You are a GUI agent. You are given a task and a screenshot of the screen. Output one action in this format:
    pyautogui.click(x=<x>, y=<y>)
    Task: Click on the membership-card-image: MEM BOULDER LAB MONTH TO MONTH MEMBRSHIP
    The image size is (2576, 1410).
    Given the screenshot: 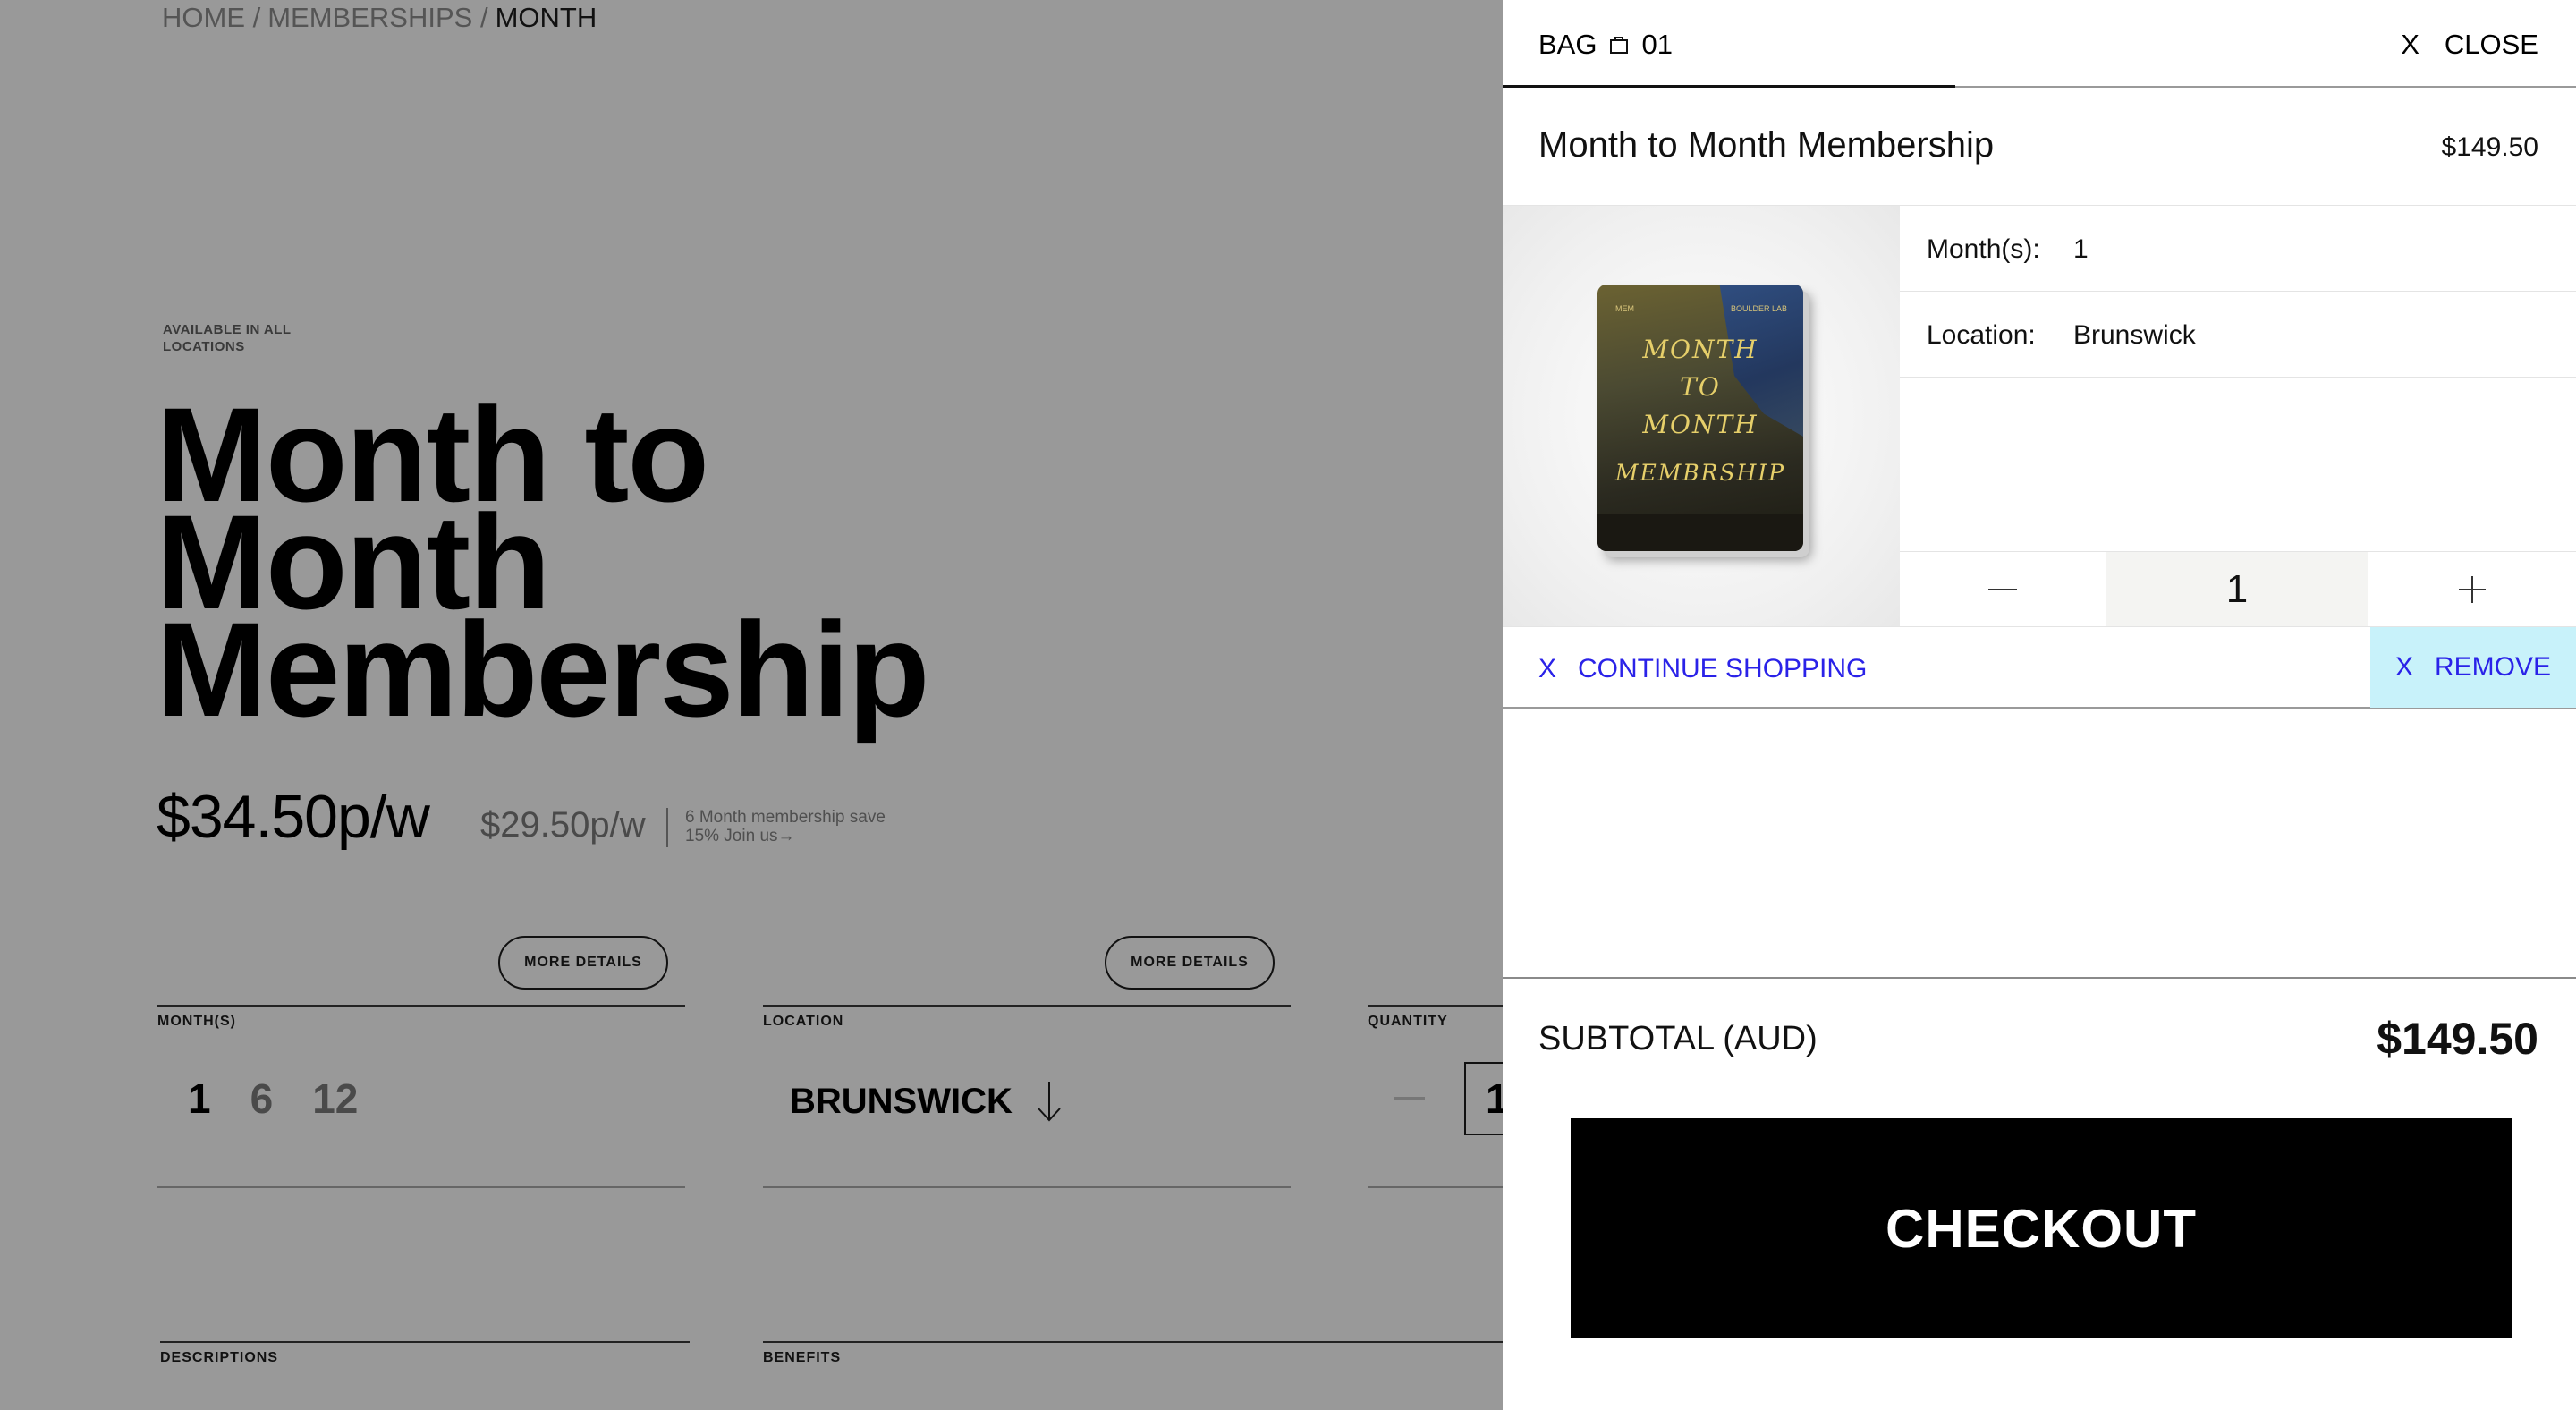 What is the action you would take?
    pyautogui.click(x=1700, y=418)
    